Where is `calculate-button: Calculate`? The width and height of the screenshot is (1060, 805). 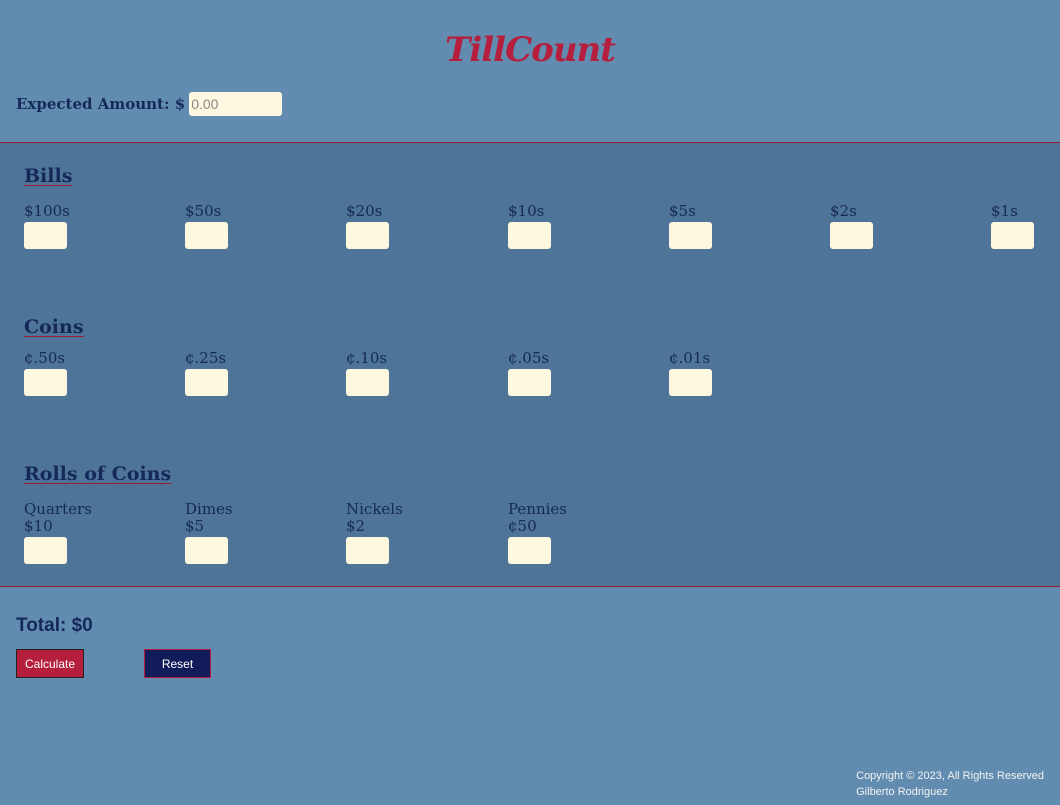 calculate-button: Calculate is located at coordinates (50, 663).